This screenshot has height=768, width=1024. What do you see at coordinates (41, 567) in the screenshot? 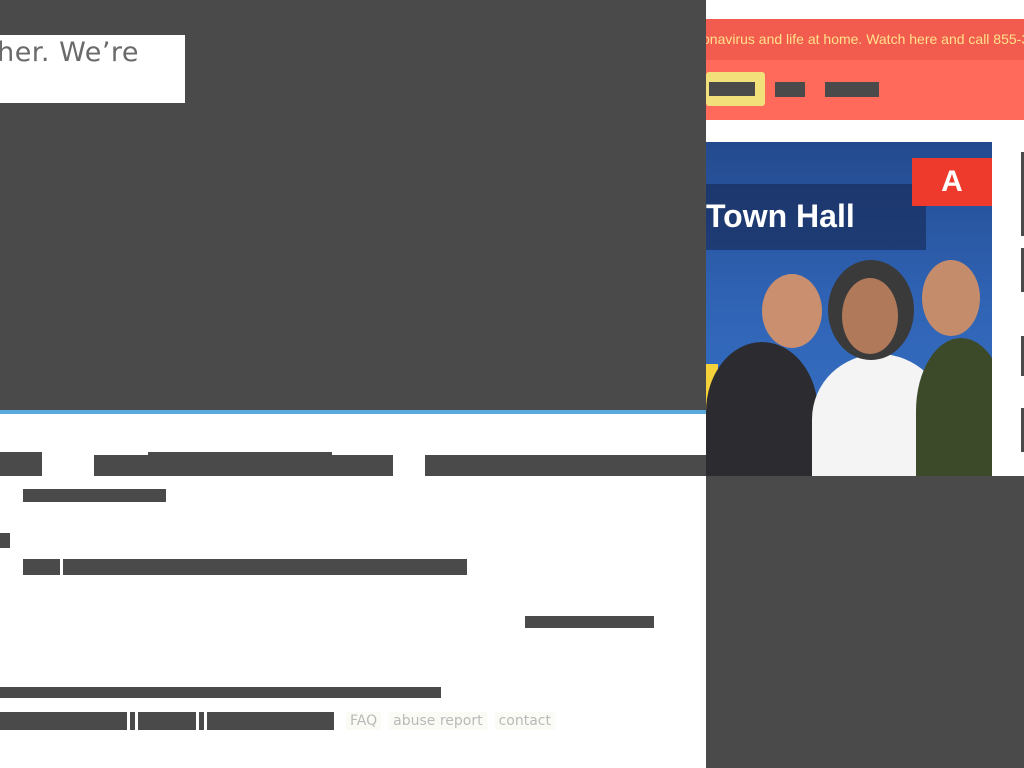
I see `redacted-checkbox-label` at bounding box center [41, 567].